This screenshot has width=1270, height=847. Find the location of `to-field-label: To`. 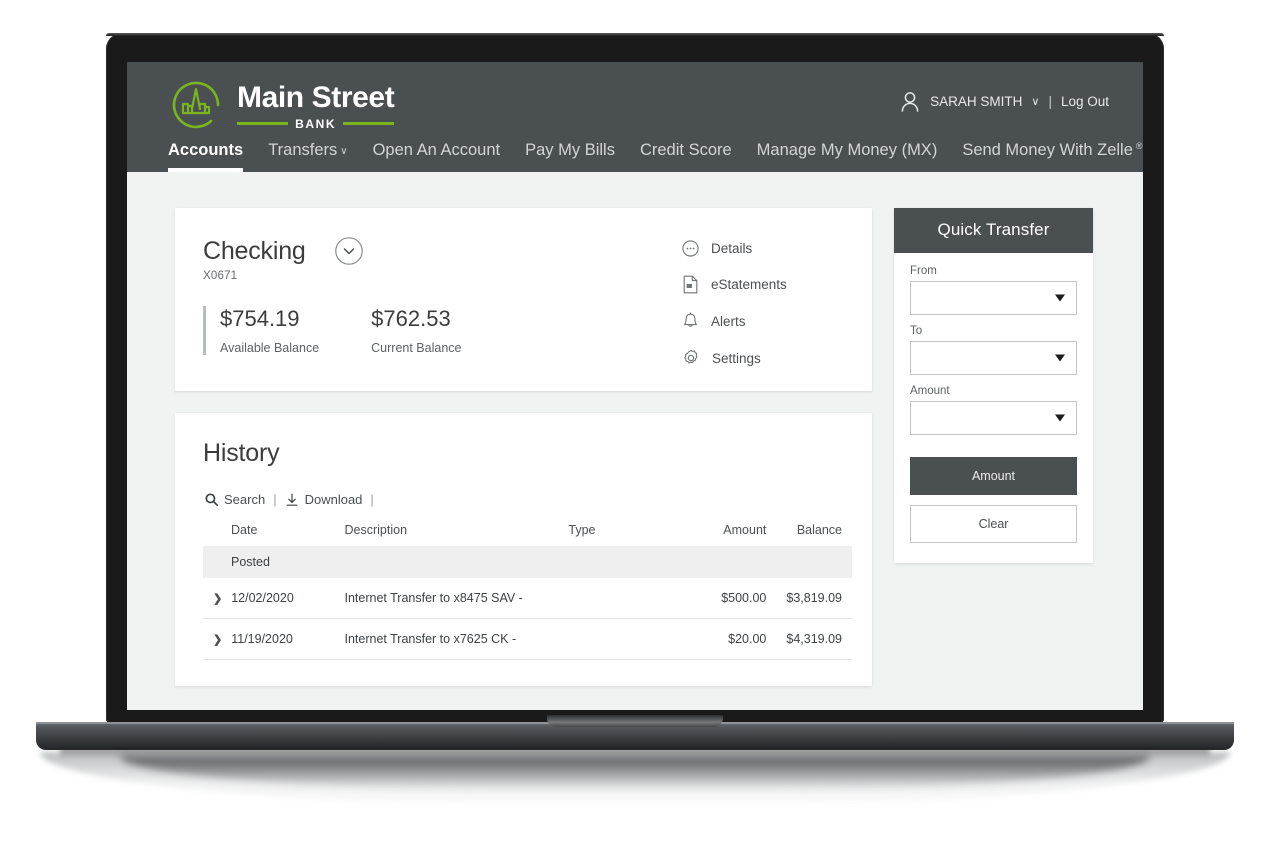

to-field-label: To is located at coordinates (916, 331).